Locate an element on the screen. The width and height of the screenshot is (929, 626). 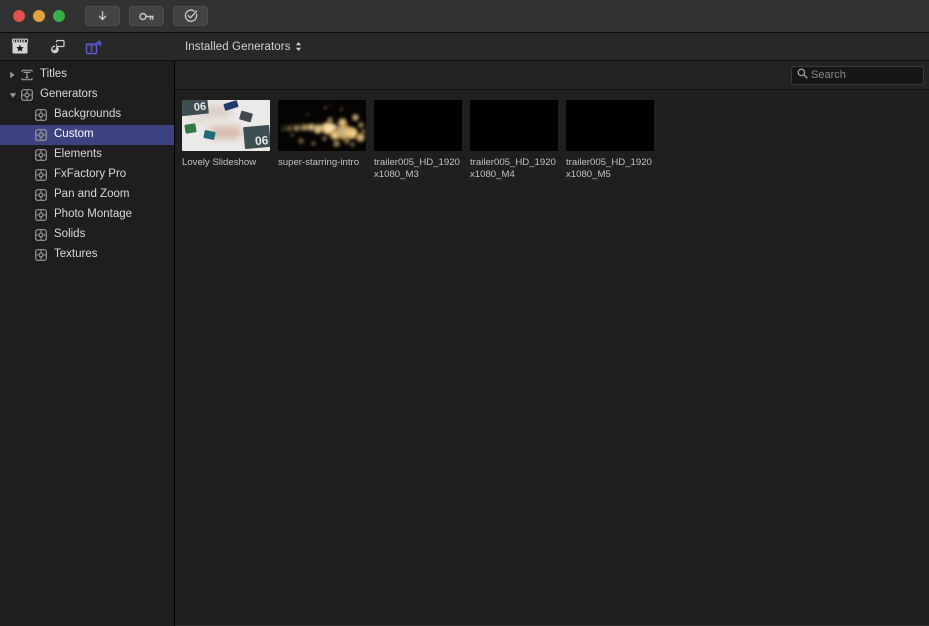
license-key-button is located at coordinates (146, 16).